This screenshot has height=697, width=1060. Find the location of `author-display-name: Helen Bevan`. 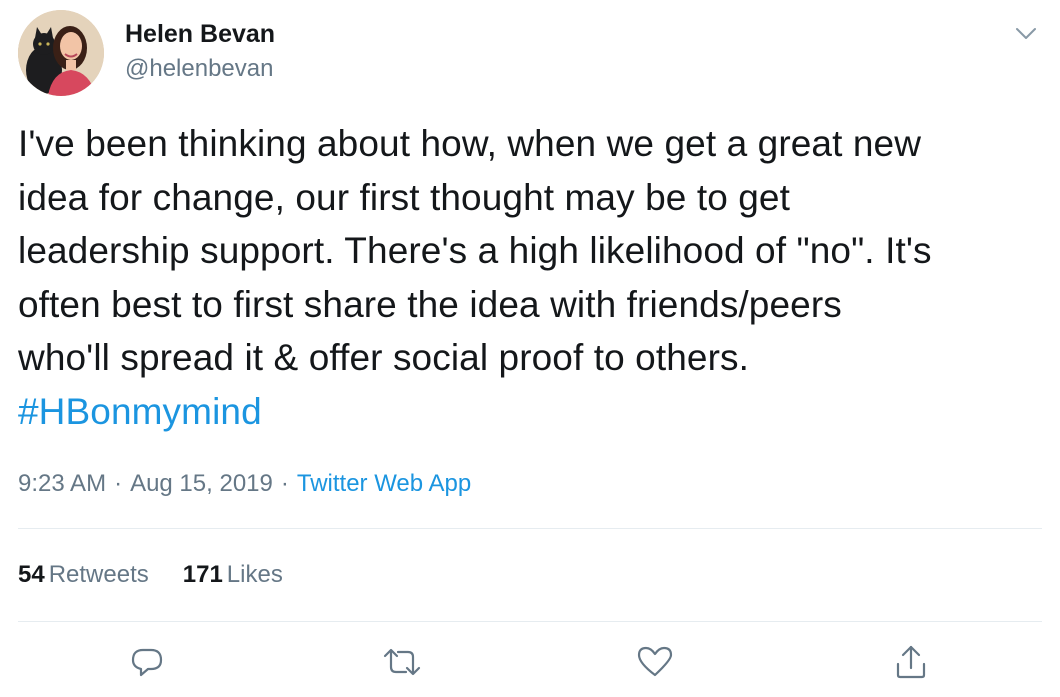

author-display-name: Helen Bevan is located at coordinates (200, 34).